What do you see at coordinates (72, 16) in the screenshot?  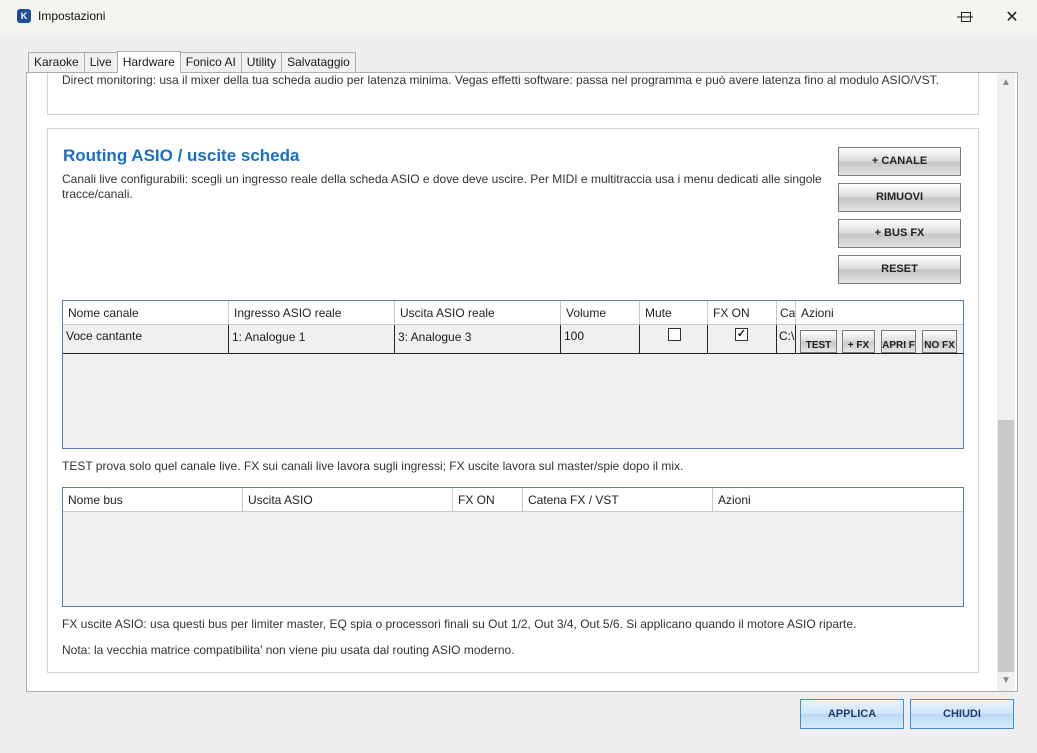 I see `window-title: Impostazioni` at bounding box center [72, 16].